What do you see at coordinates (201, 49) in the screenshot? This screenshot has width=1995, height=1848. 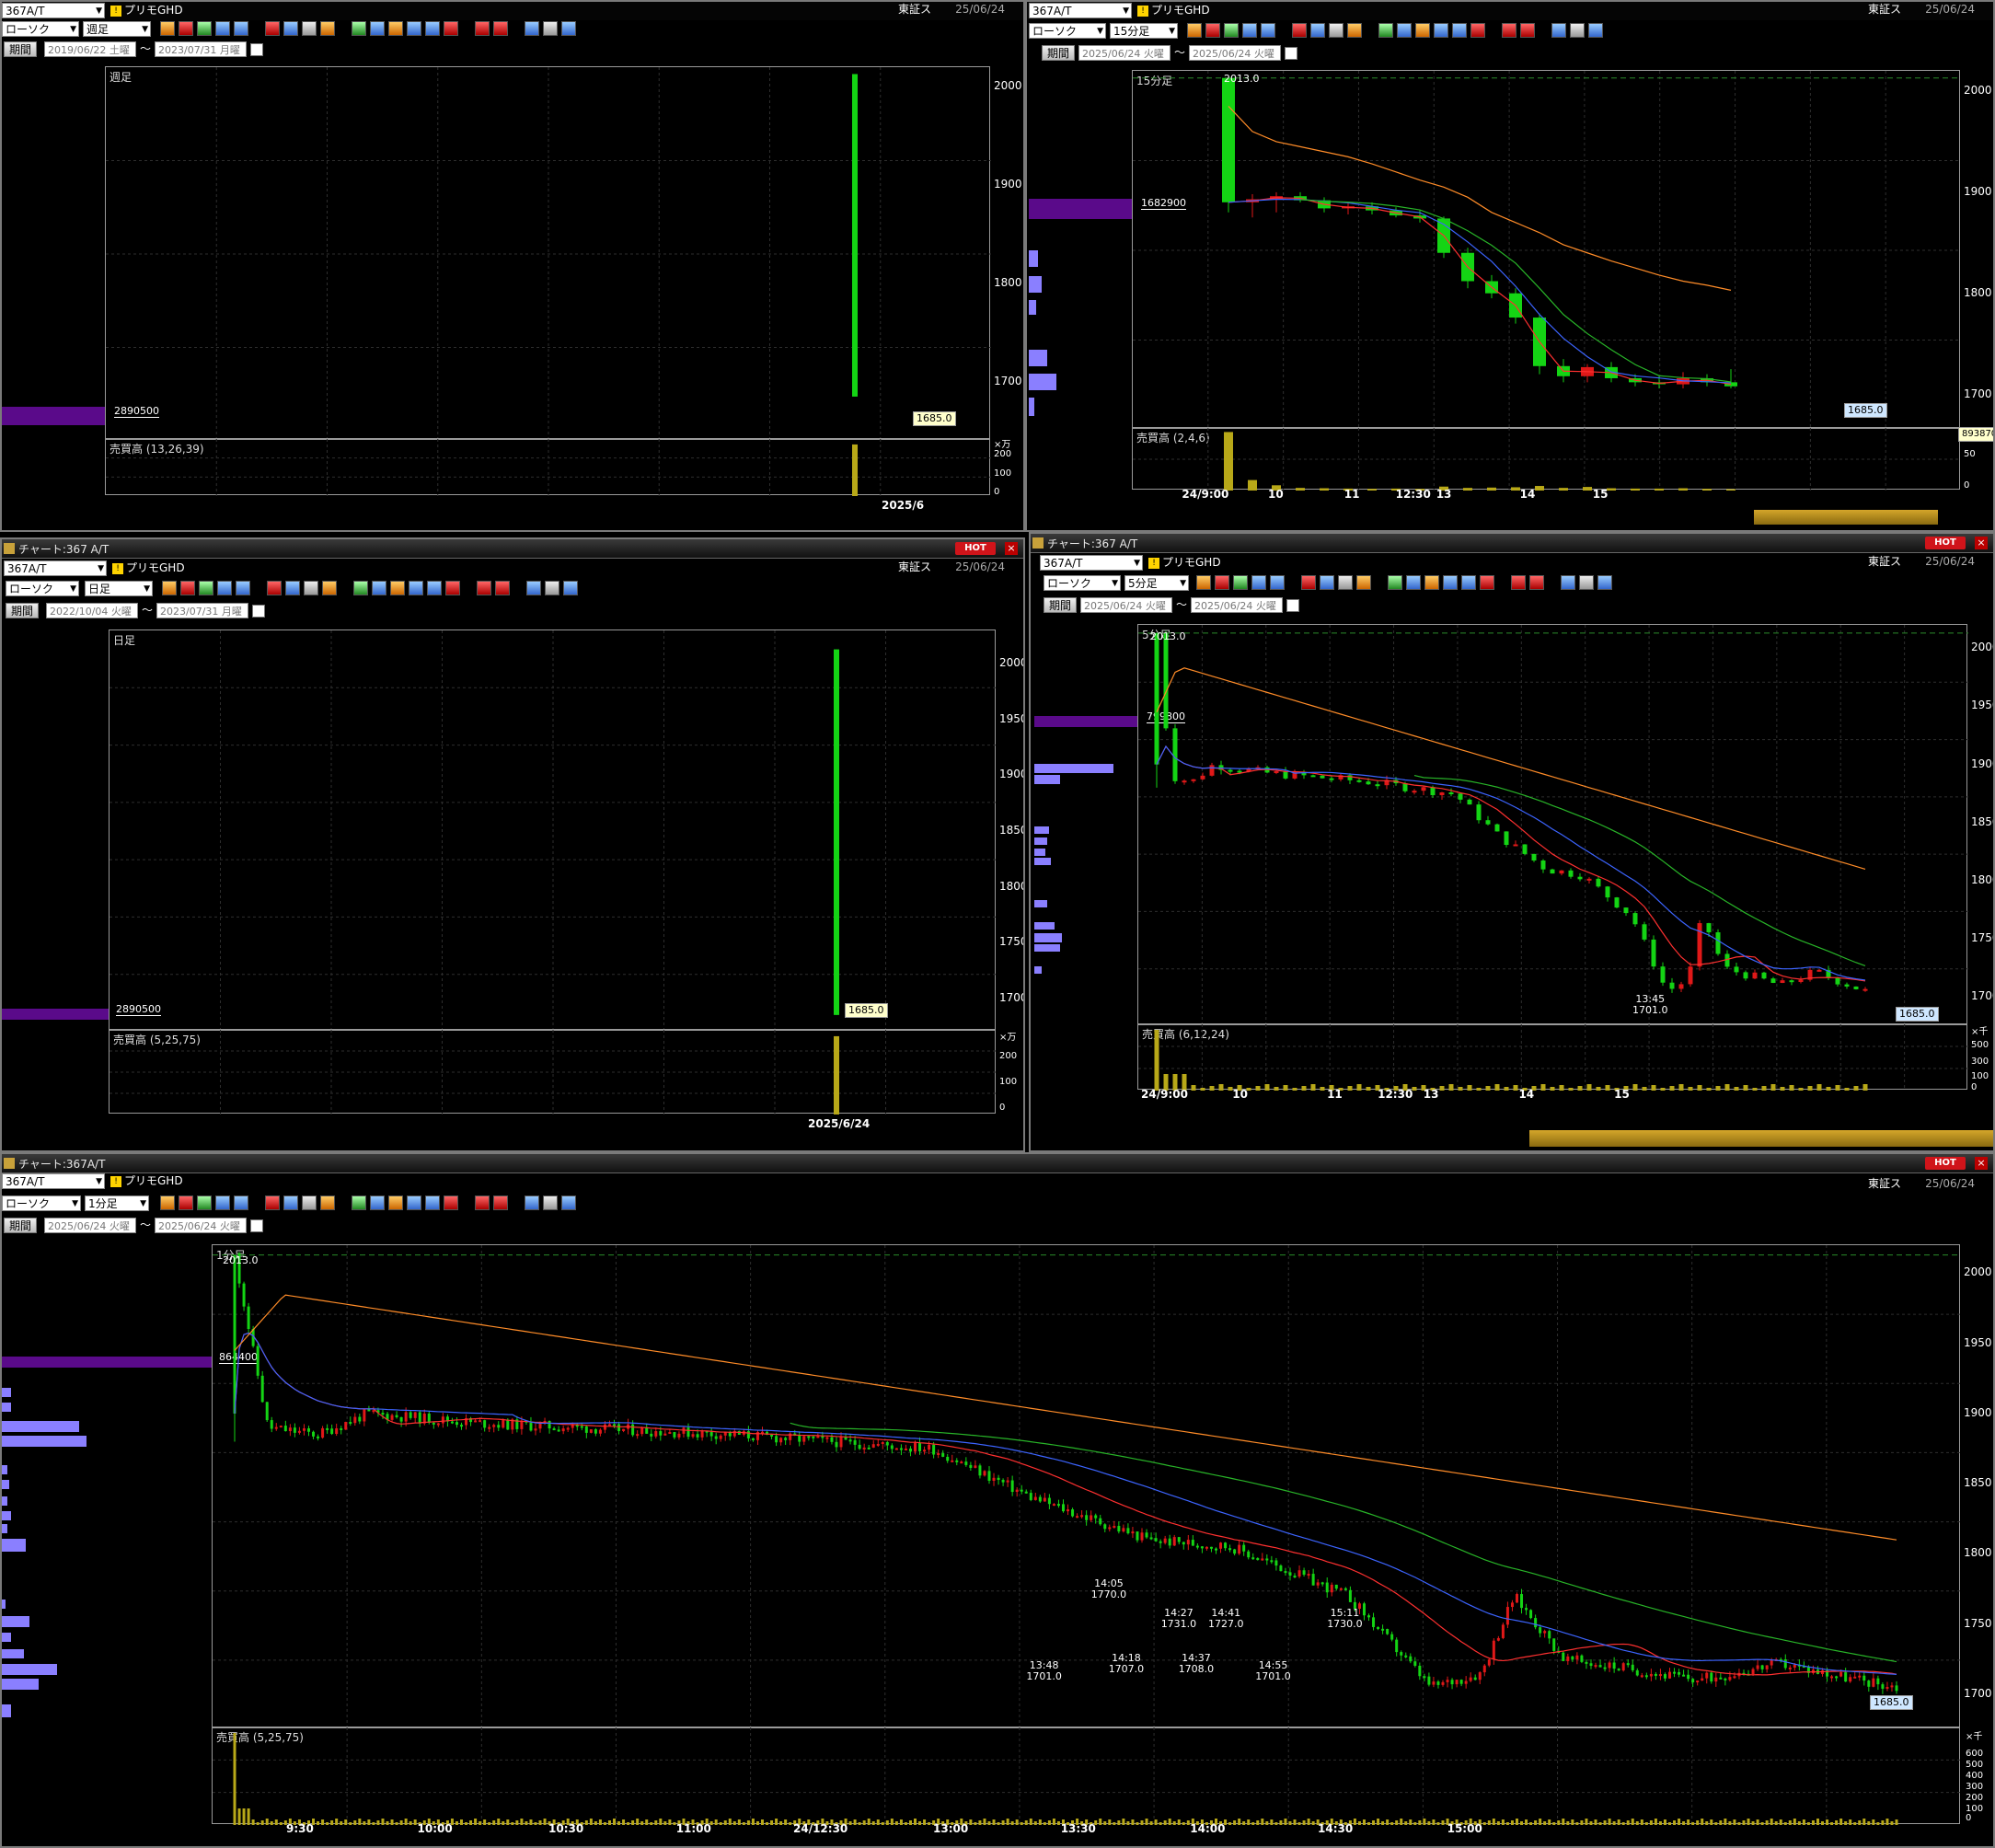 I see `date-to-field: 2023/07/31 月曜` at bounding box center [201, 49].